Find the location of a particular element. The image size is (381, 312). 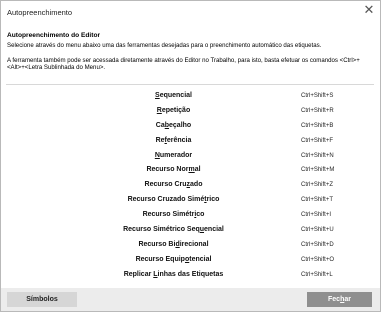

command-label-start: Recurso Nor is located at coordinates (167, 170).